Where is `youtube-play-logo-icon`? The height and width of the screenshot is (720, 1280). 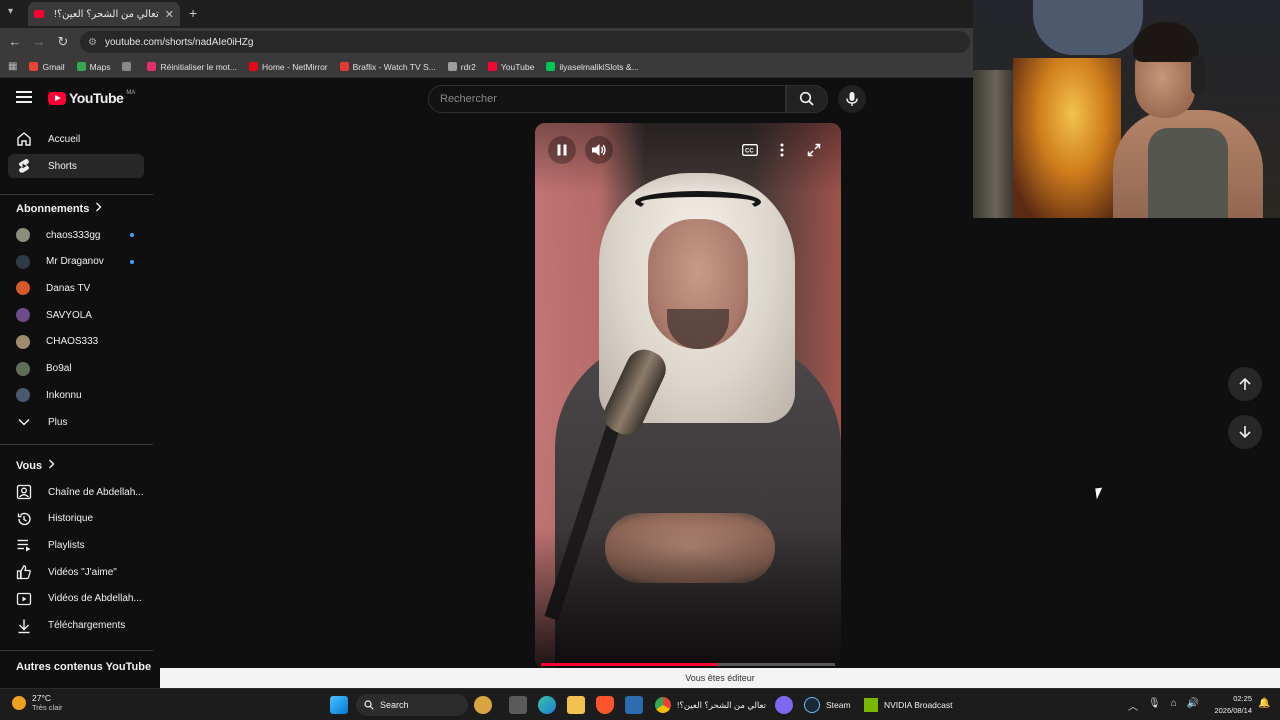 youtube-play-logo-icon is located at coordinates (57, 98).